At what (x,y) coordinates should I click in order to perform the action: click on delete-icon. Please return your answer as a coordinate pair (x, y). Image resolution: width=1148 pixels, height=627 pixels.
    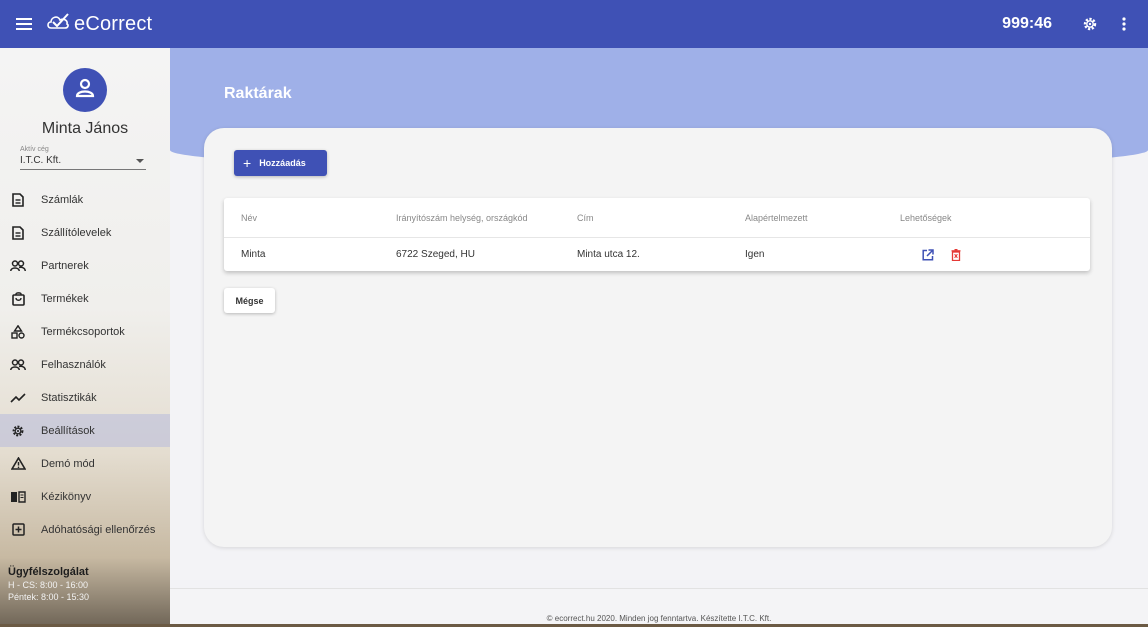
    Looking at the image, I should click on (956, 255).